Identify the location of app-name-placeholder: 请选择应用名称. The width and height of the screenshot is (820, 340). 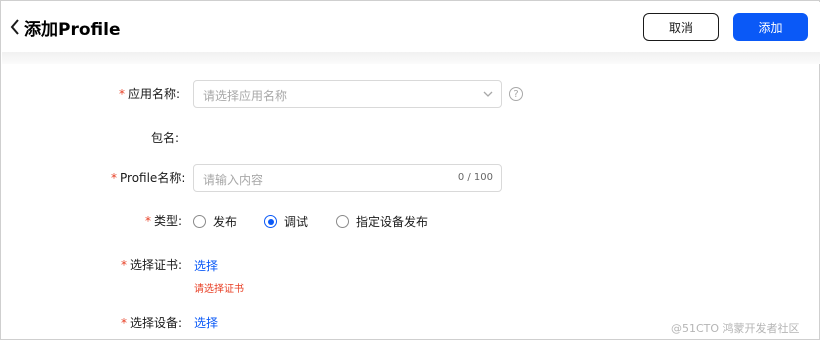
(245, 96).